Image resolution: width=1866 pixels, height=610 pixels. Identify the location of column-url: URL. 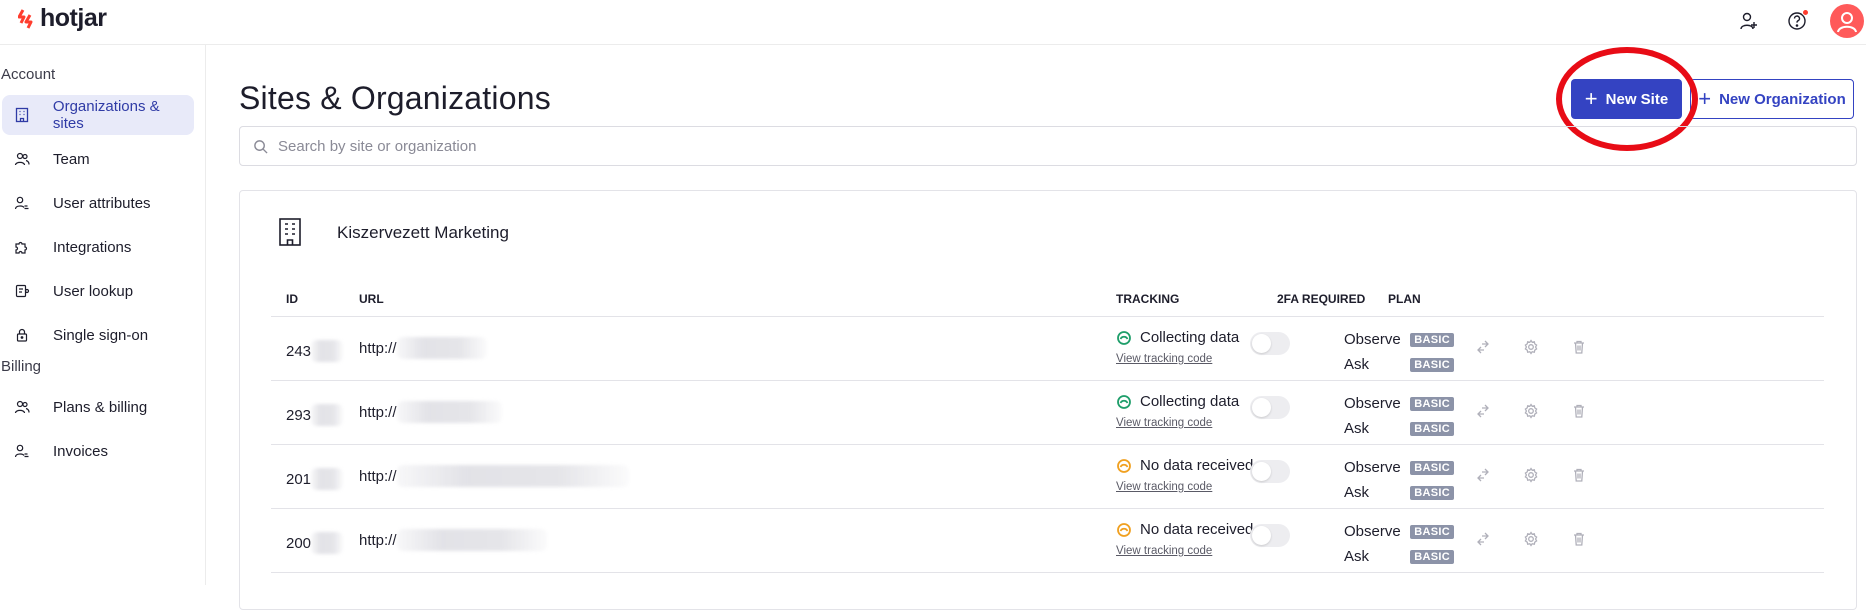
(371, 299).